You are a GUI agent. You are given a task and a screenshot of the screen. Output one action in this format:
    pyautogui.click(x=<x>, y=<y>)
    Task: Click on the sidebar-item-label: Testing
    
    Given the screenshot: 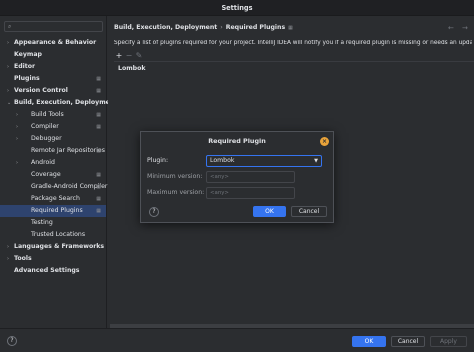 What is the action you would take?
    pyautogui.click(x=42, y=222)
    